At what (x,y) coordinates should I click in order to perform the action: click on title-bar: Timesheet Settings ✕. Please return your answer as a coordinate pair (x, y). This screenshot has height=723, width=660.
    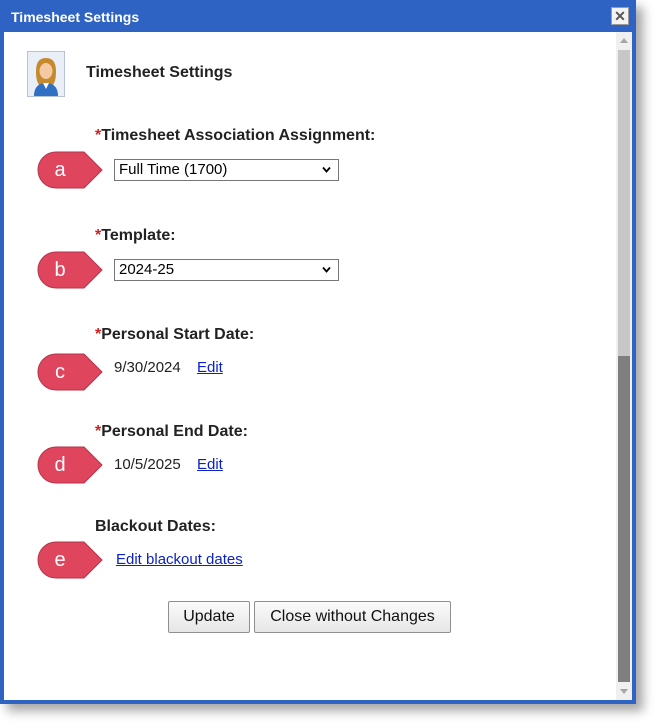
    Looking at the image, I should click on (318, 18).